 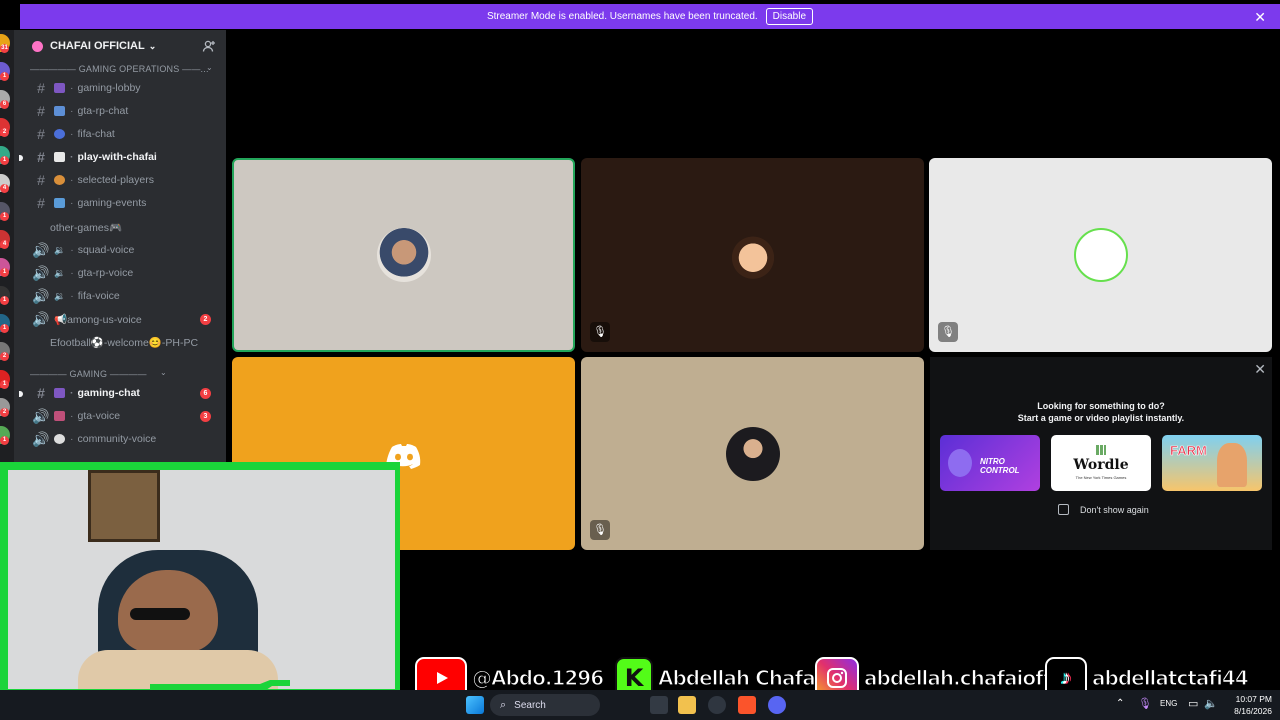 I want to click on grid-icon, so click(x=1101, y=450).